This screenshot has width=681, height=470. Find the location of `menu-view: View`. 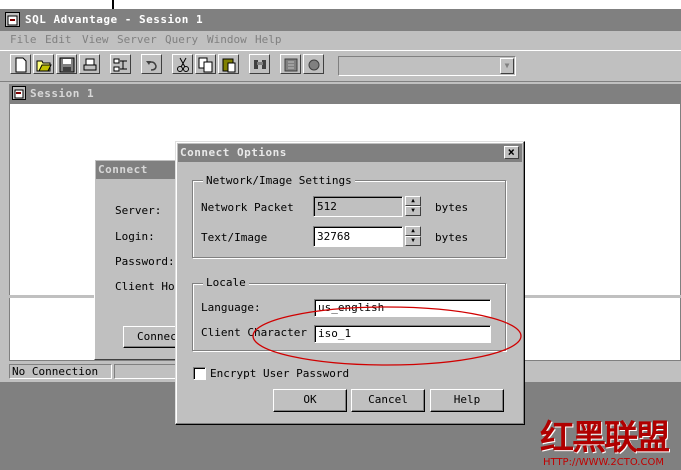

menu-view: View is located at coordinates (95, 39).